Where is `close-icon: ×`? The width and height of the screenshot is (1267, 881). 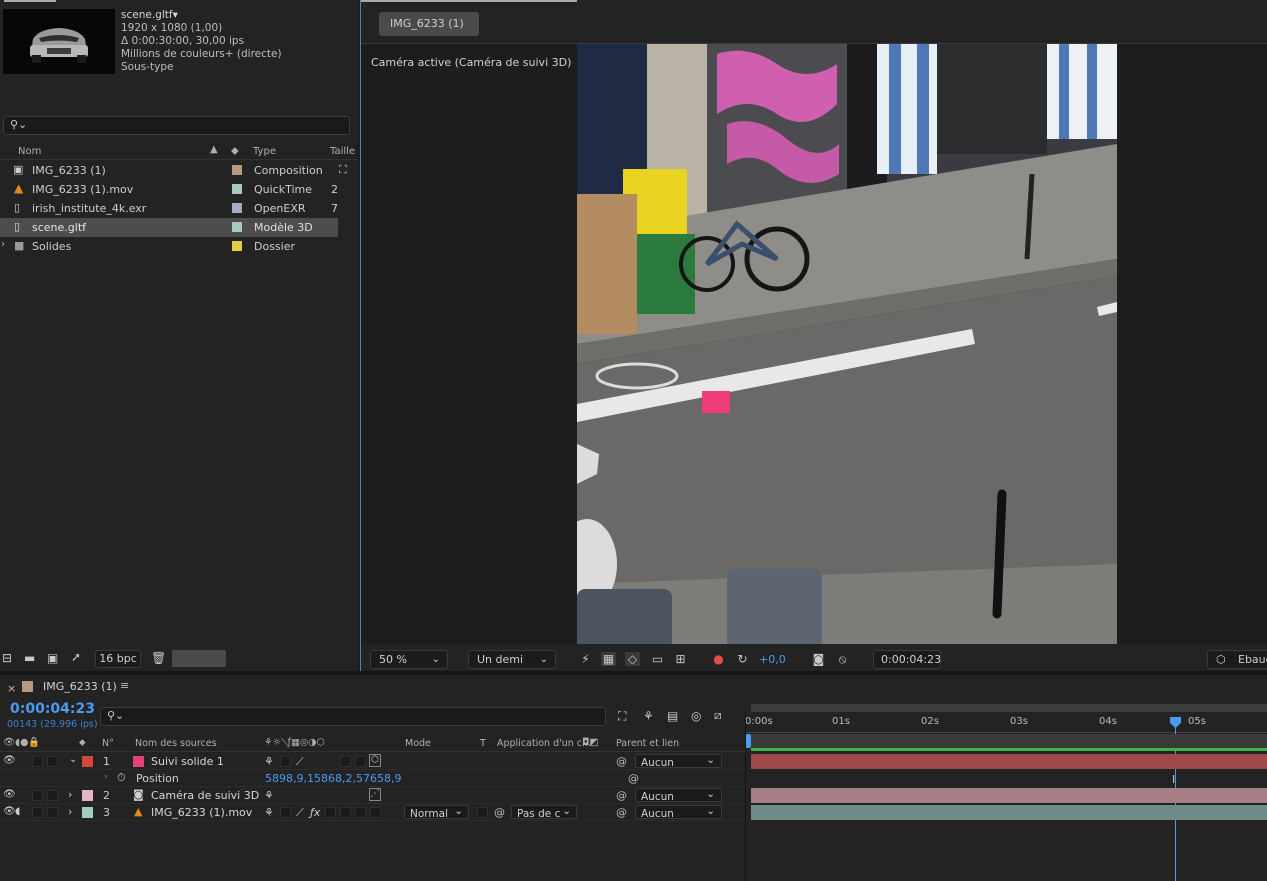 close-icon: × is located at coordinates (11, 688).